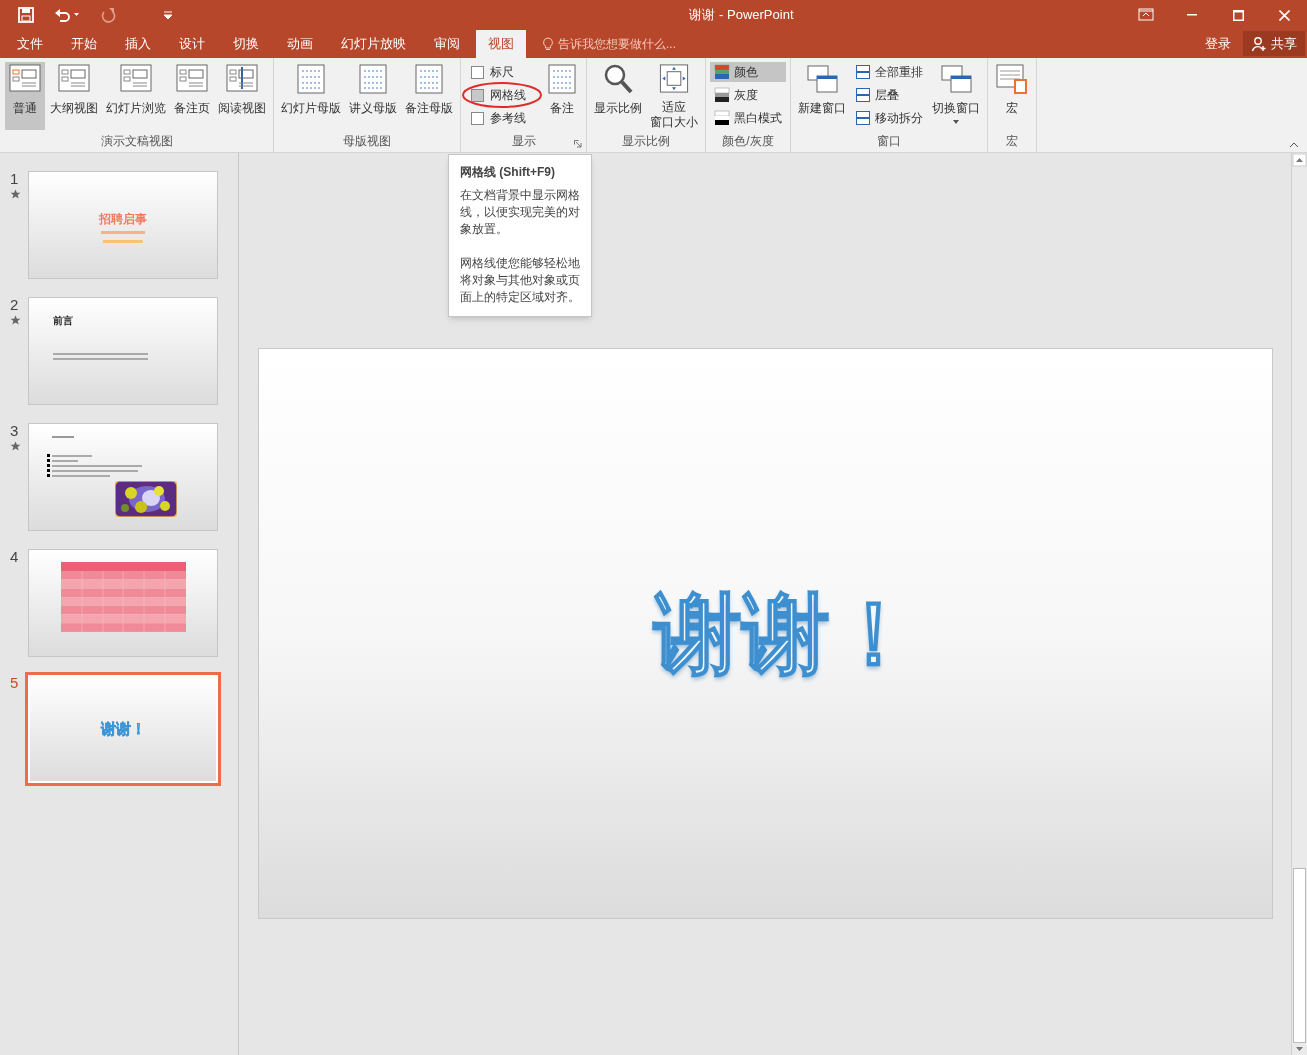 The image size is (1307, 1055). I want to click on ribbon-button: 全部重排, so click(889, 72).